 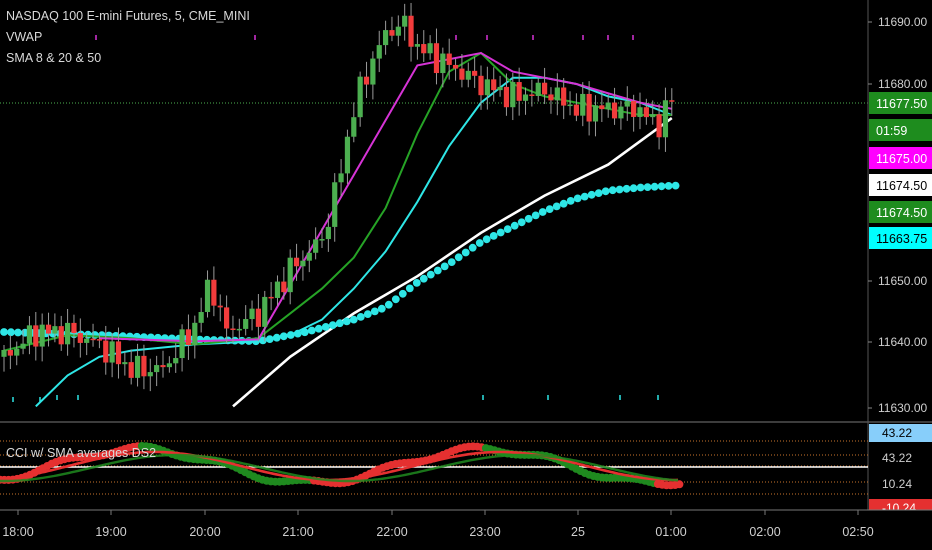 What do you see at coordinates (897, 275) in the screenshot?
I see `price-axis: 11690.00 11680.00 11650.00 11640.00 11630.00` at bounding box center [897, 275].